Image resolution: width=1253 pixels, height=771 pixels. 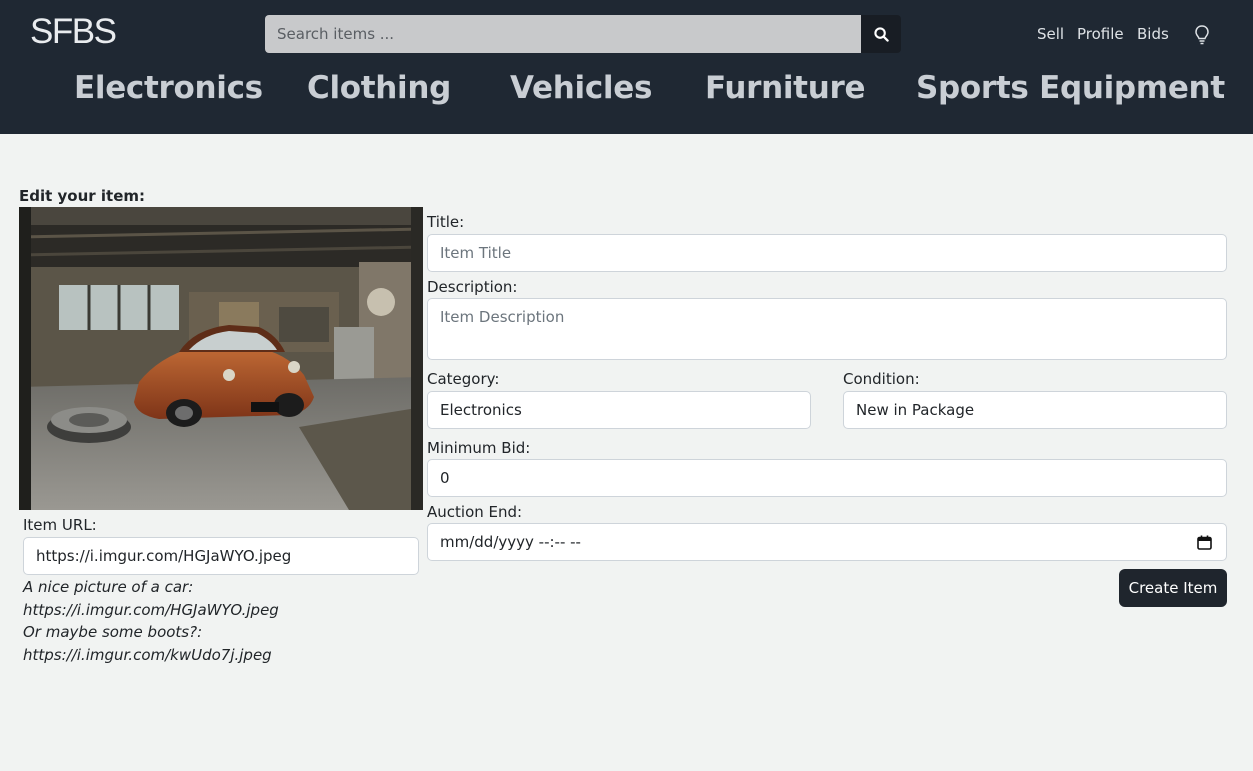 I want to click on title-input, so click(x=827, y=253).